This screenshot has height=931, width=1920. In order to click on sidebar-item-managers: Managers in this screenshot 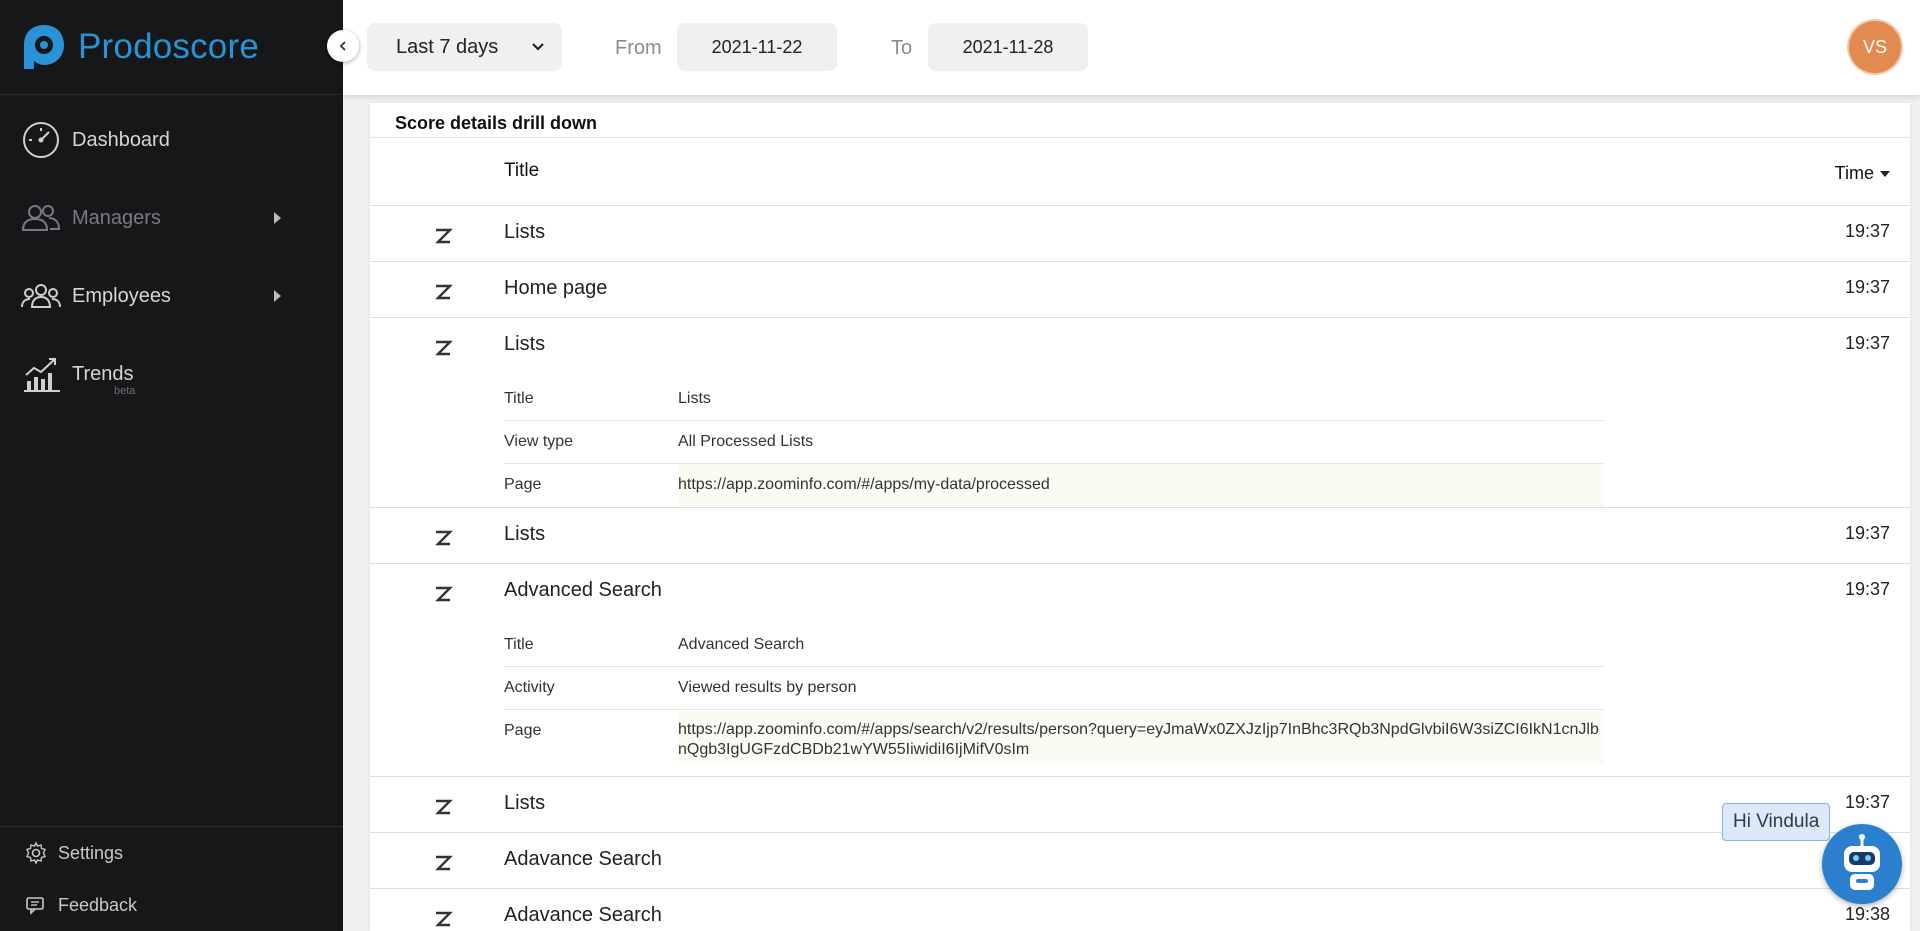, I will do `click(171, 218)`.